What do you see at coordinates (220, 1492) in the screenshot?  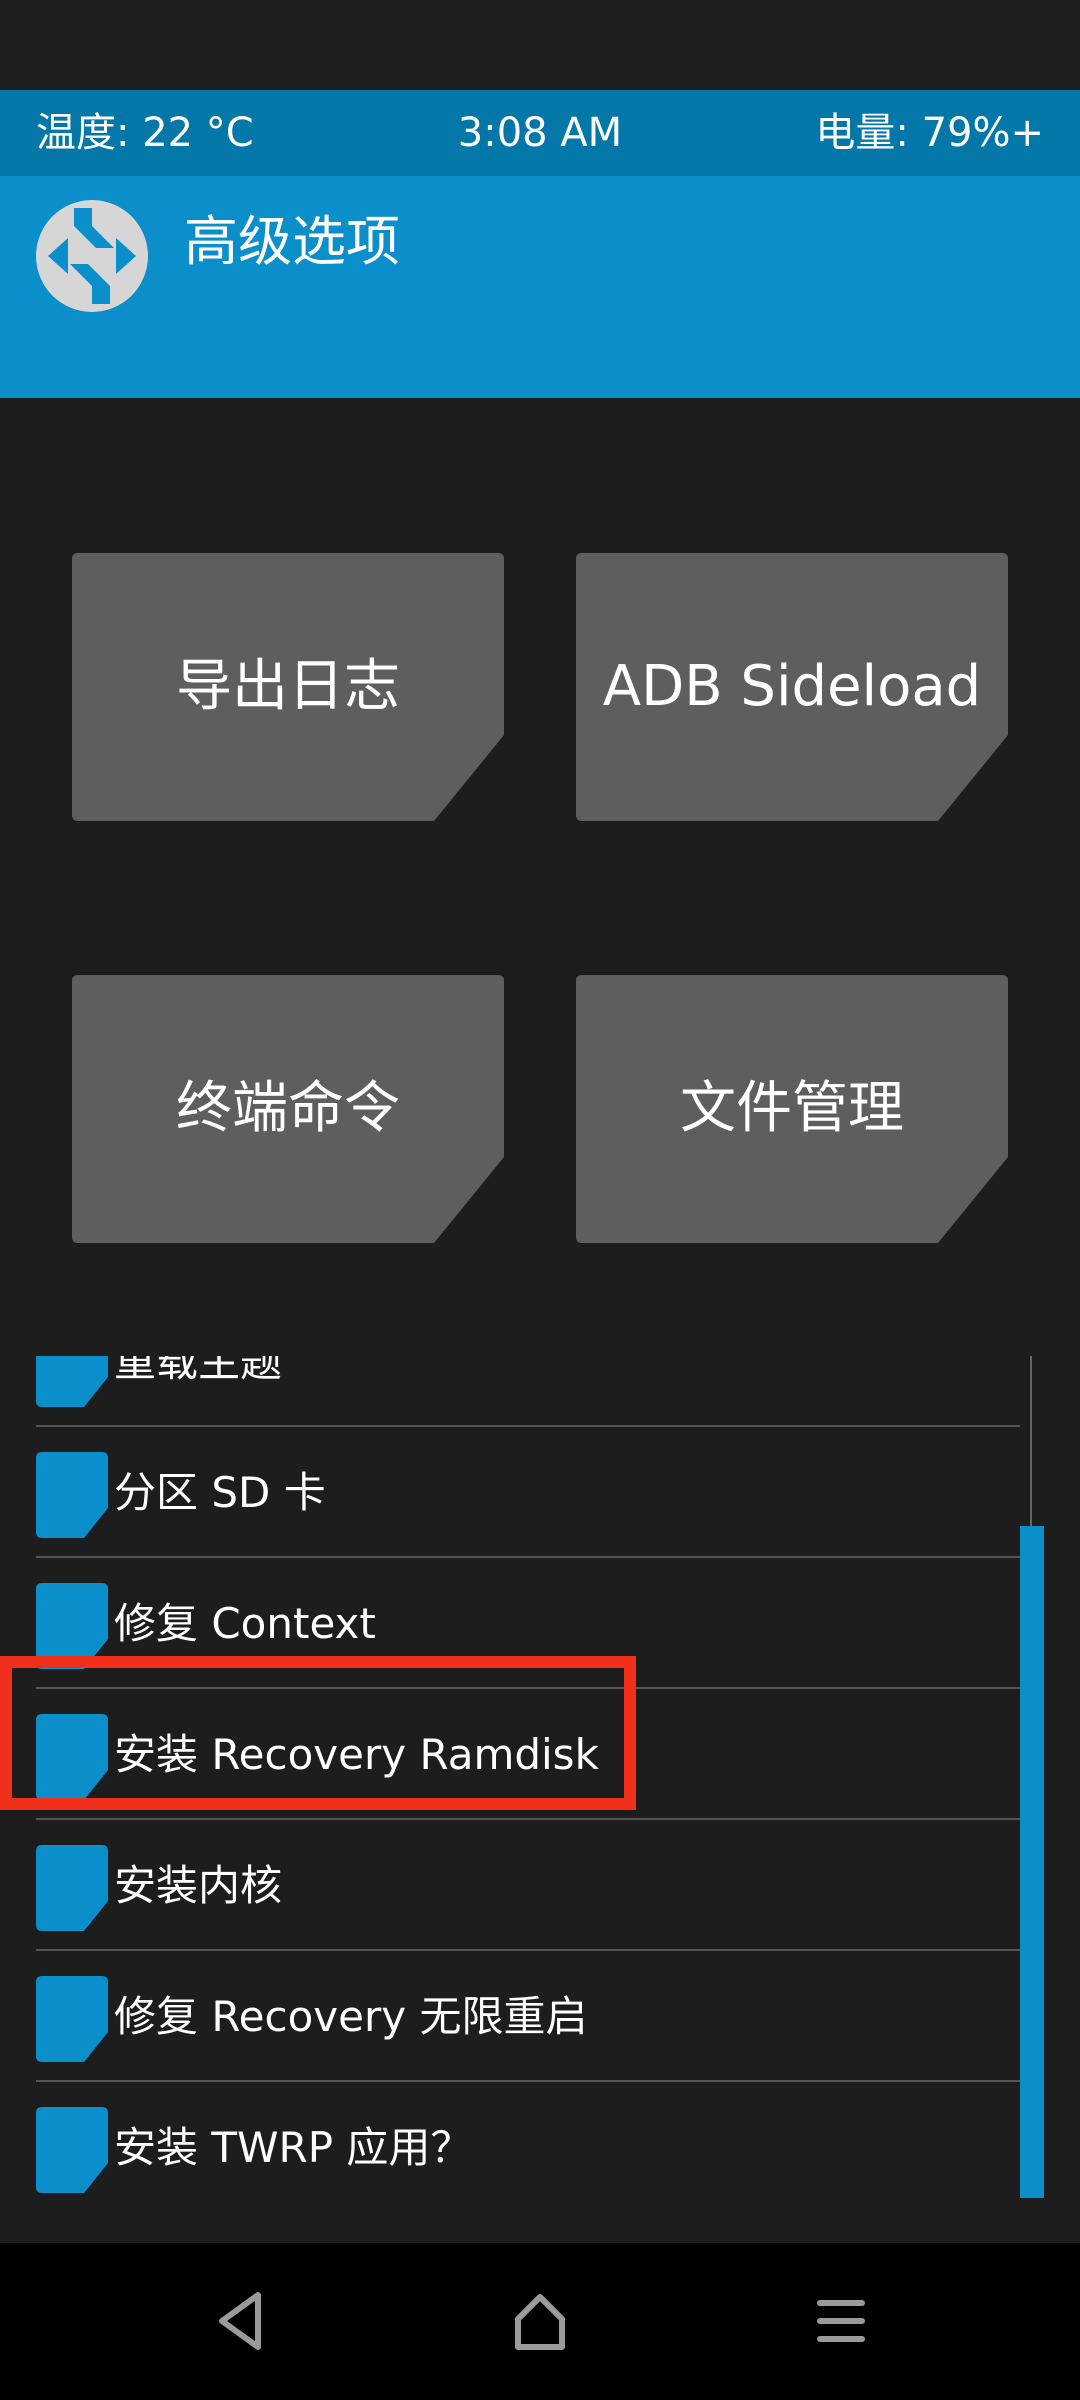 I see `list-item-label: 分区 SD 卡` at bounding box center [220, 1492].